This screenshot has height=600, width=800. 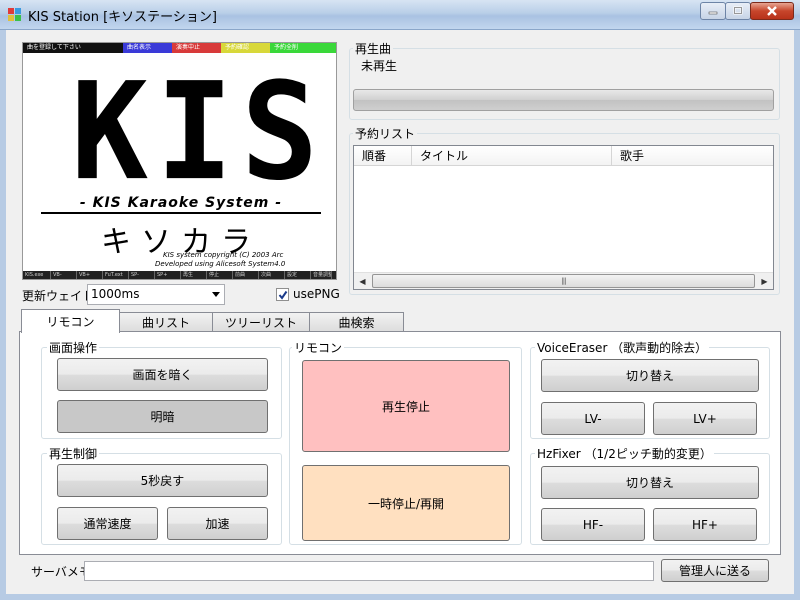 I want to click on update-wait-label: 更新ウェイト, so click(x=58, y=296).